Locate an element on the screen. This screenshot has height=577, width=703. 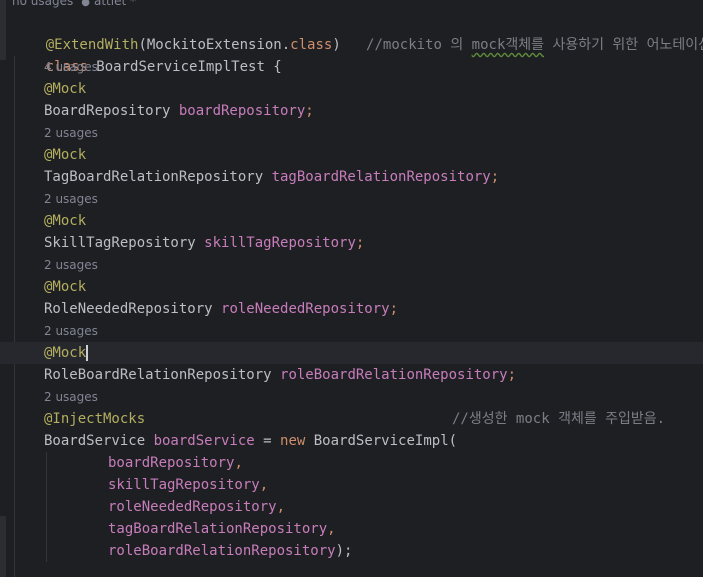
code-line-field: SkillTagRepository skillTagRepository; is located at coordinates (204, 243).